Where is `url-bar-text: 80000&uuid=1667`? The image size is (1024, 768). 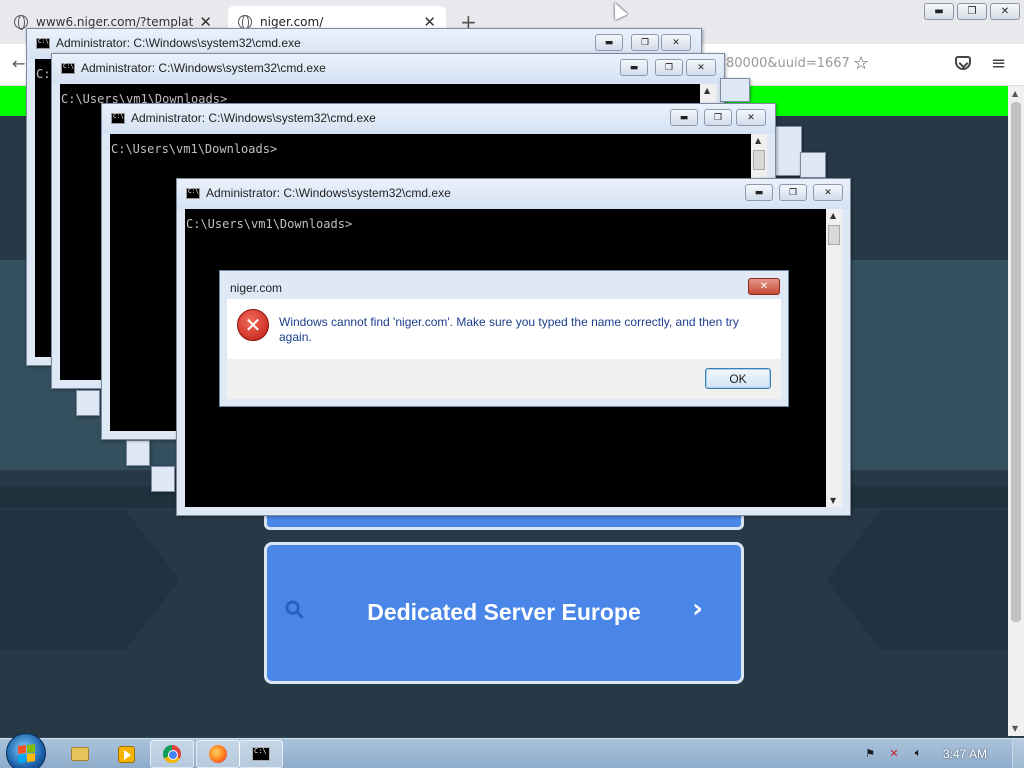
url-bar-text: 80000&uuid=1667 is located at coordinates (788, 63).